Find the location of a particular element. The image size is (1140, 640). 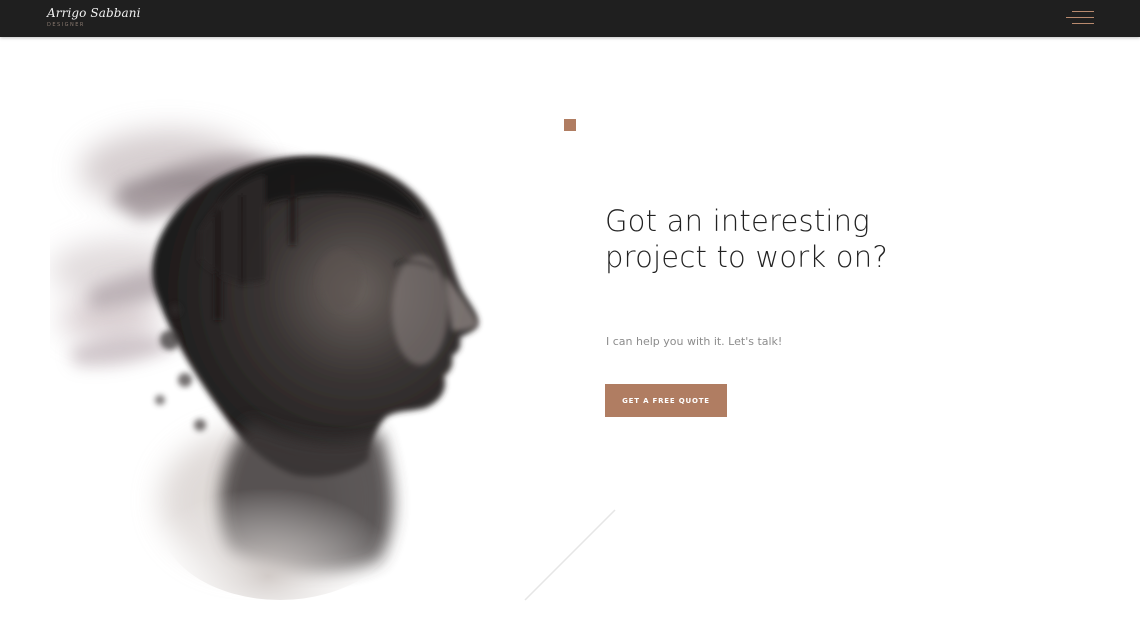

brand-logo: Arrigo Sabbani DESIGNER is located at coordinates (94, 17).